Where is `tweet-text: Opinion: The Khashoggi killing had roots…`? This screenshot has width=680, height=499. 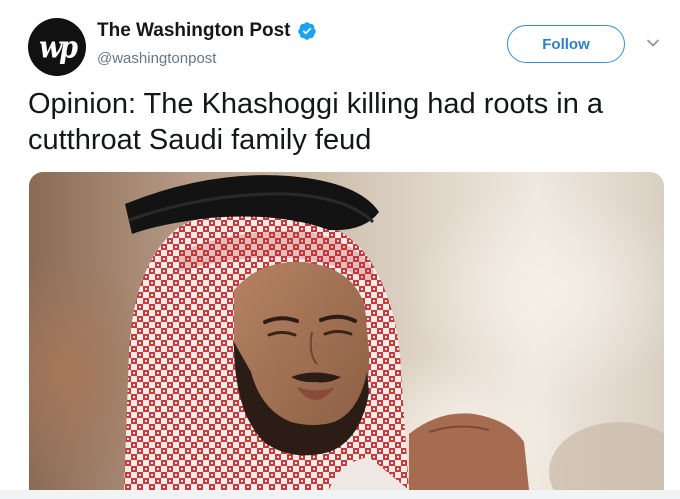 tweet-text: Opinion: The Khashoggi killing had roots… is located at coordinates (348, 122).